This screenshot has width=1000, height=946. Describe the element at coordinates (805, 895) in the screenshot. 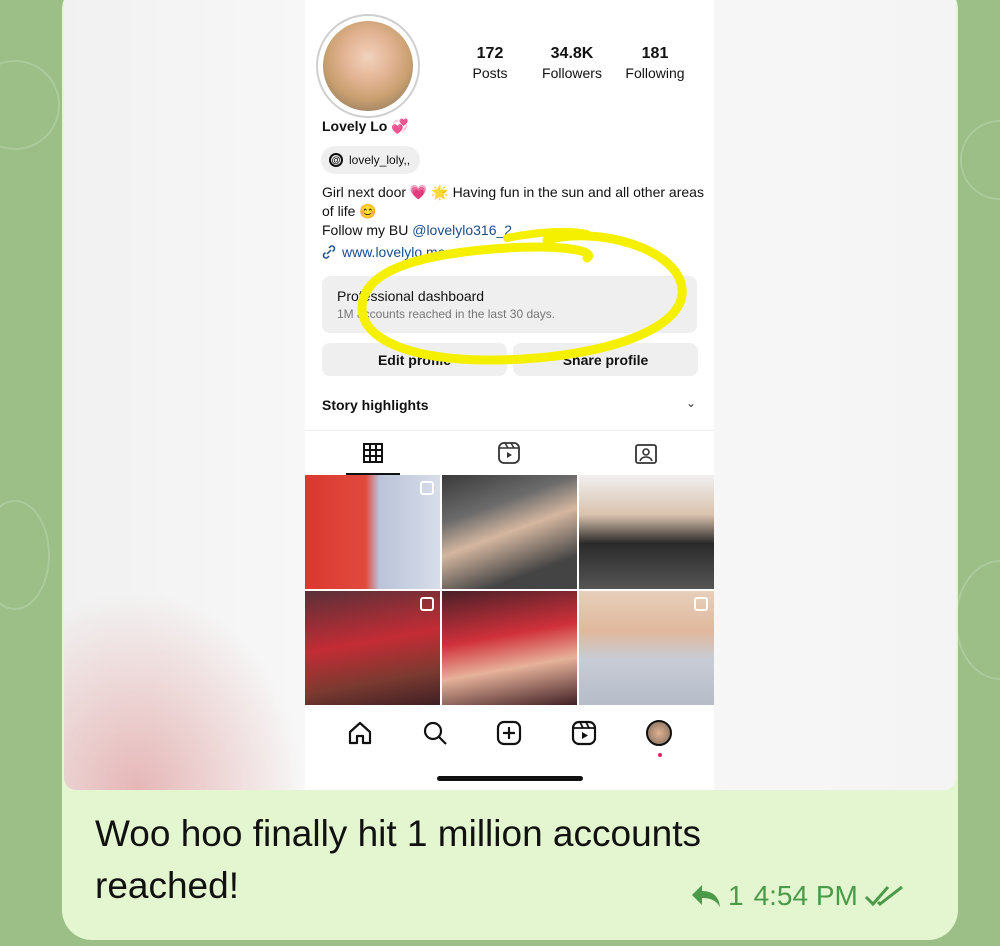

I see `message-time: 4:54 PM` at that location.